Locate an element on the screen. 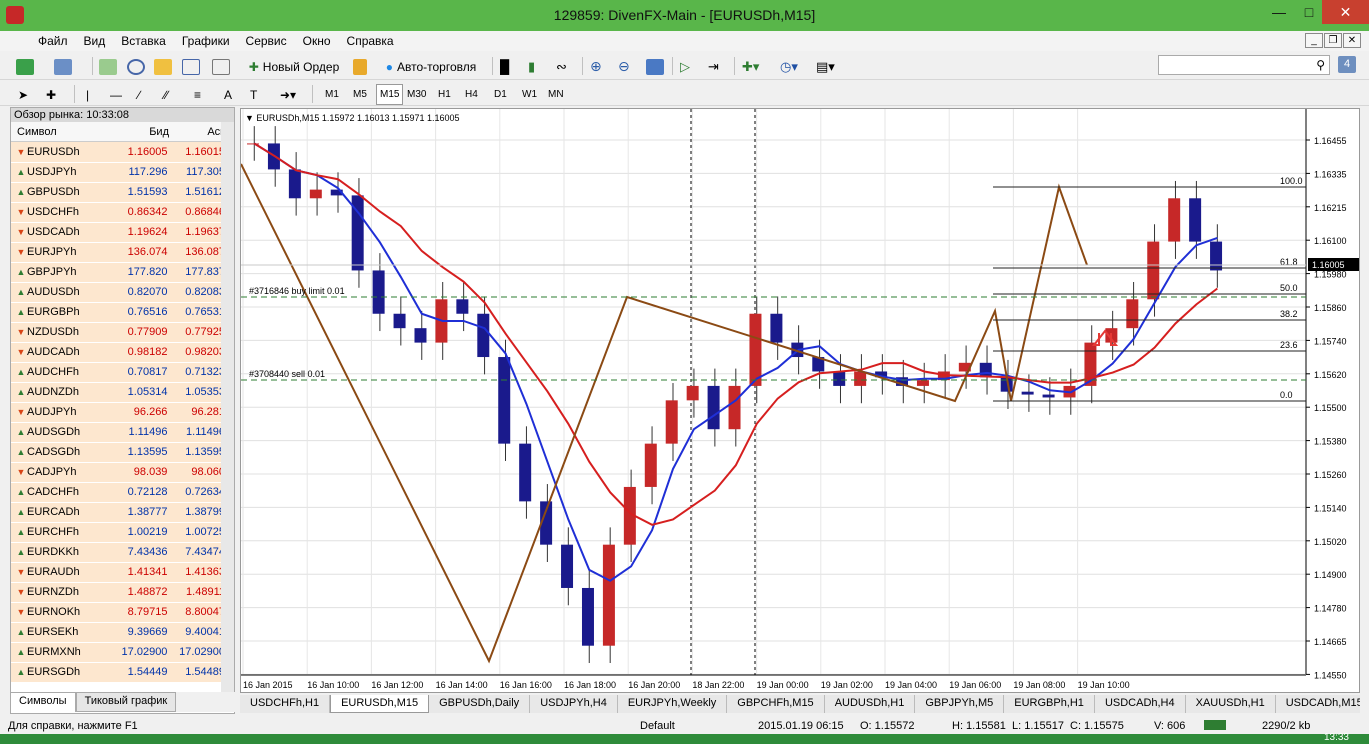 The image size is (1369, 744). chart-tab: XAUUSDh,H1 is located at coordinates (1231, 704).